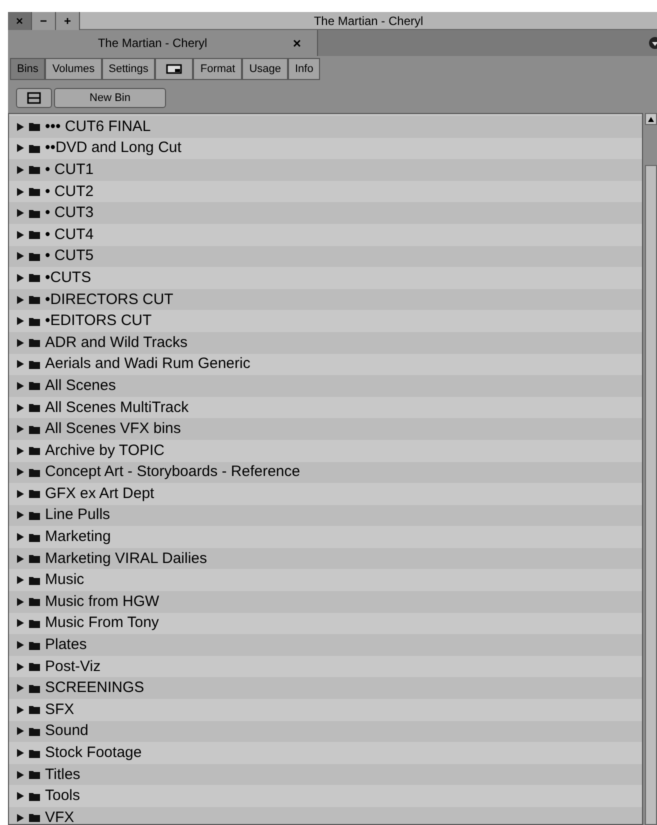 This screenshot has height=825, width=657. Describe the element at coordinates (325, 559) in the screenshot. I see `bin-row: Marketing VIRAL Dailies` at that location.